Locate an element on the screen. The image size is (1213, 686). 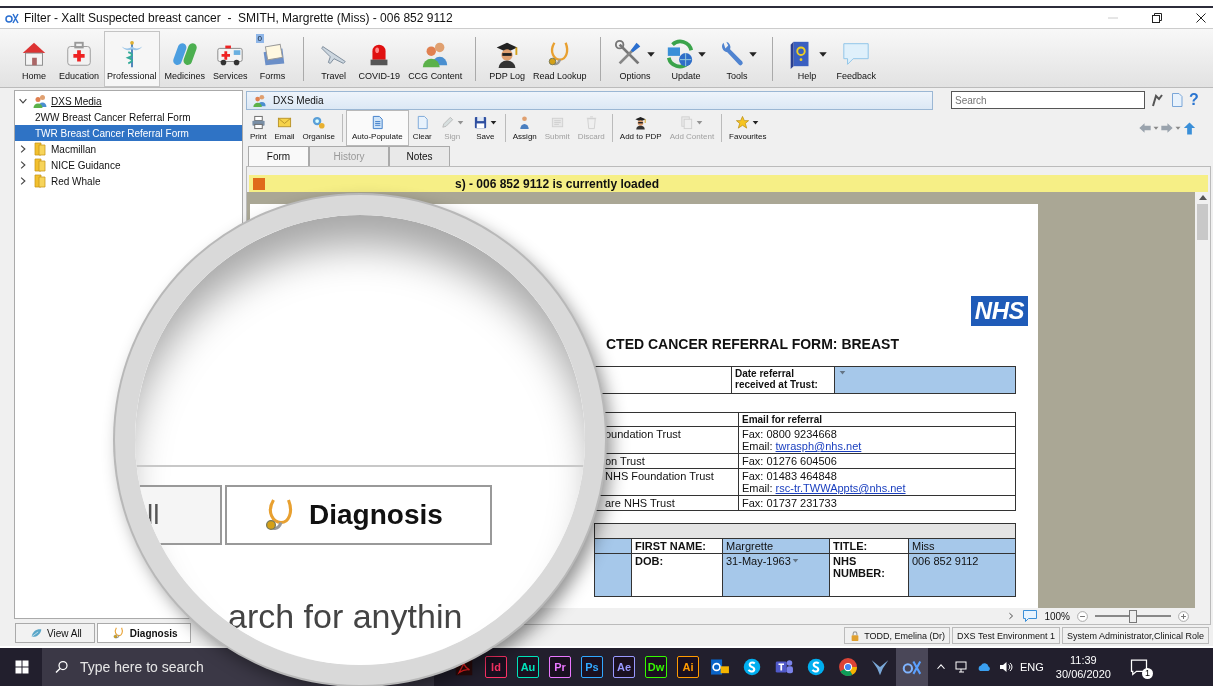
taskbar-app-icon: Au is located at coordinates (528, 667).